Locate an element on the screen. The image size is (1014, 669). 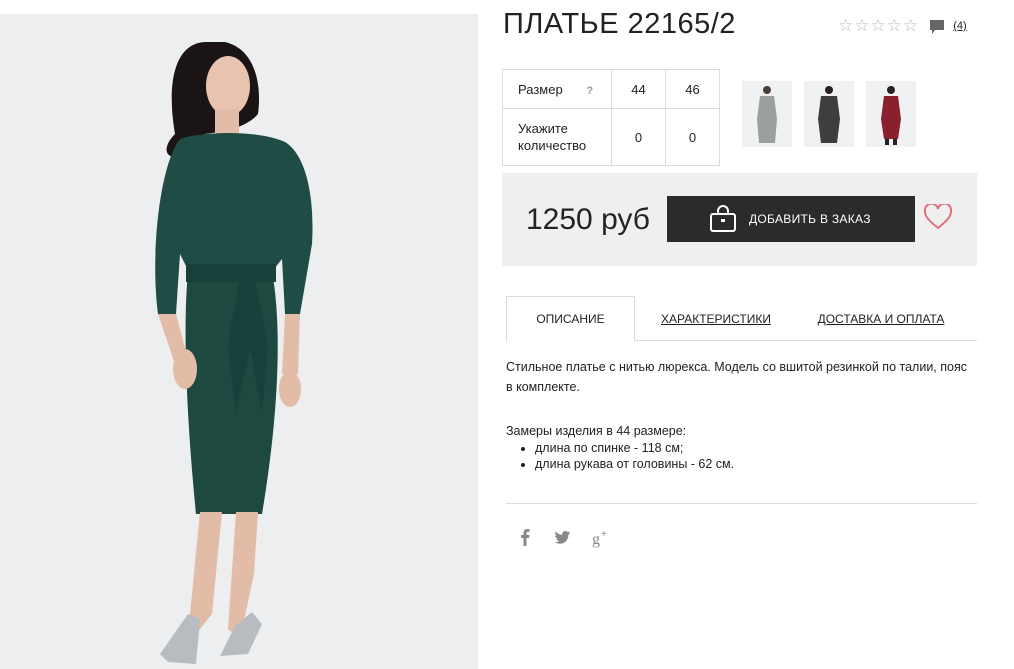
measurements-title: Замеры изделия в 44 размере: is located at coordinates (596, 431).